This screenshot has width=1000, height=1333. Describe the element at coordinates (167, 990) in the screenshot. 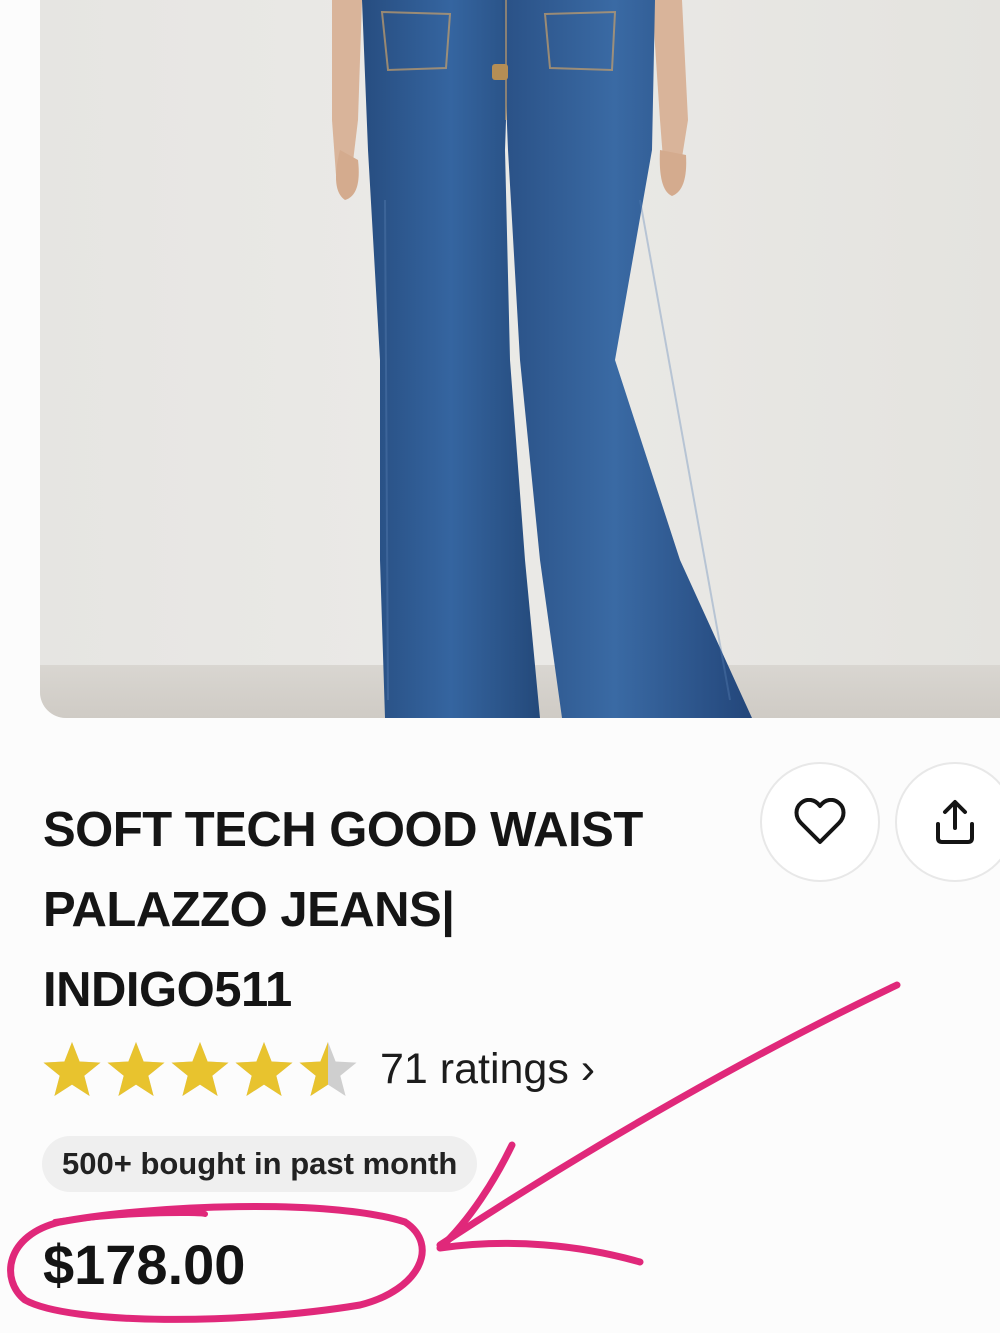

I see `product-title-line-3: INDIGO511` at that location.